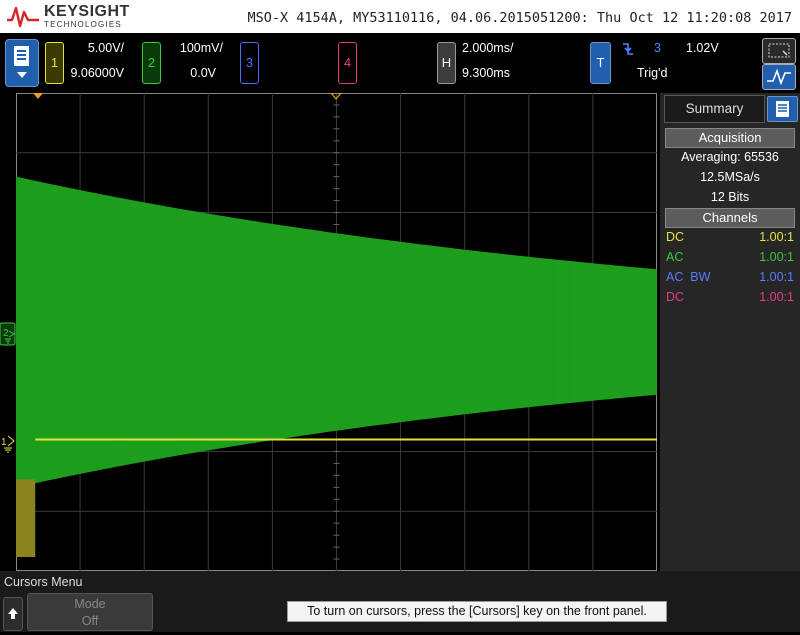  Describe the element at coordinates (97, 73) in the screenshot. I see `channel-1-offset: 9.06000V` at that location.